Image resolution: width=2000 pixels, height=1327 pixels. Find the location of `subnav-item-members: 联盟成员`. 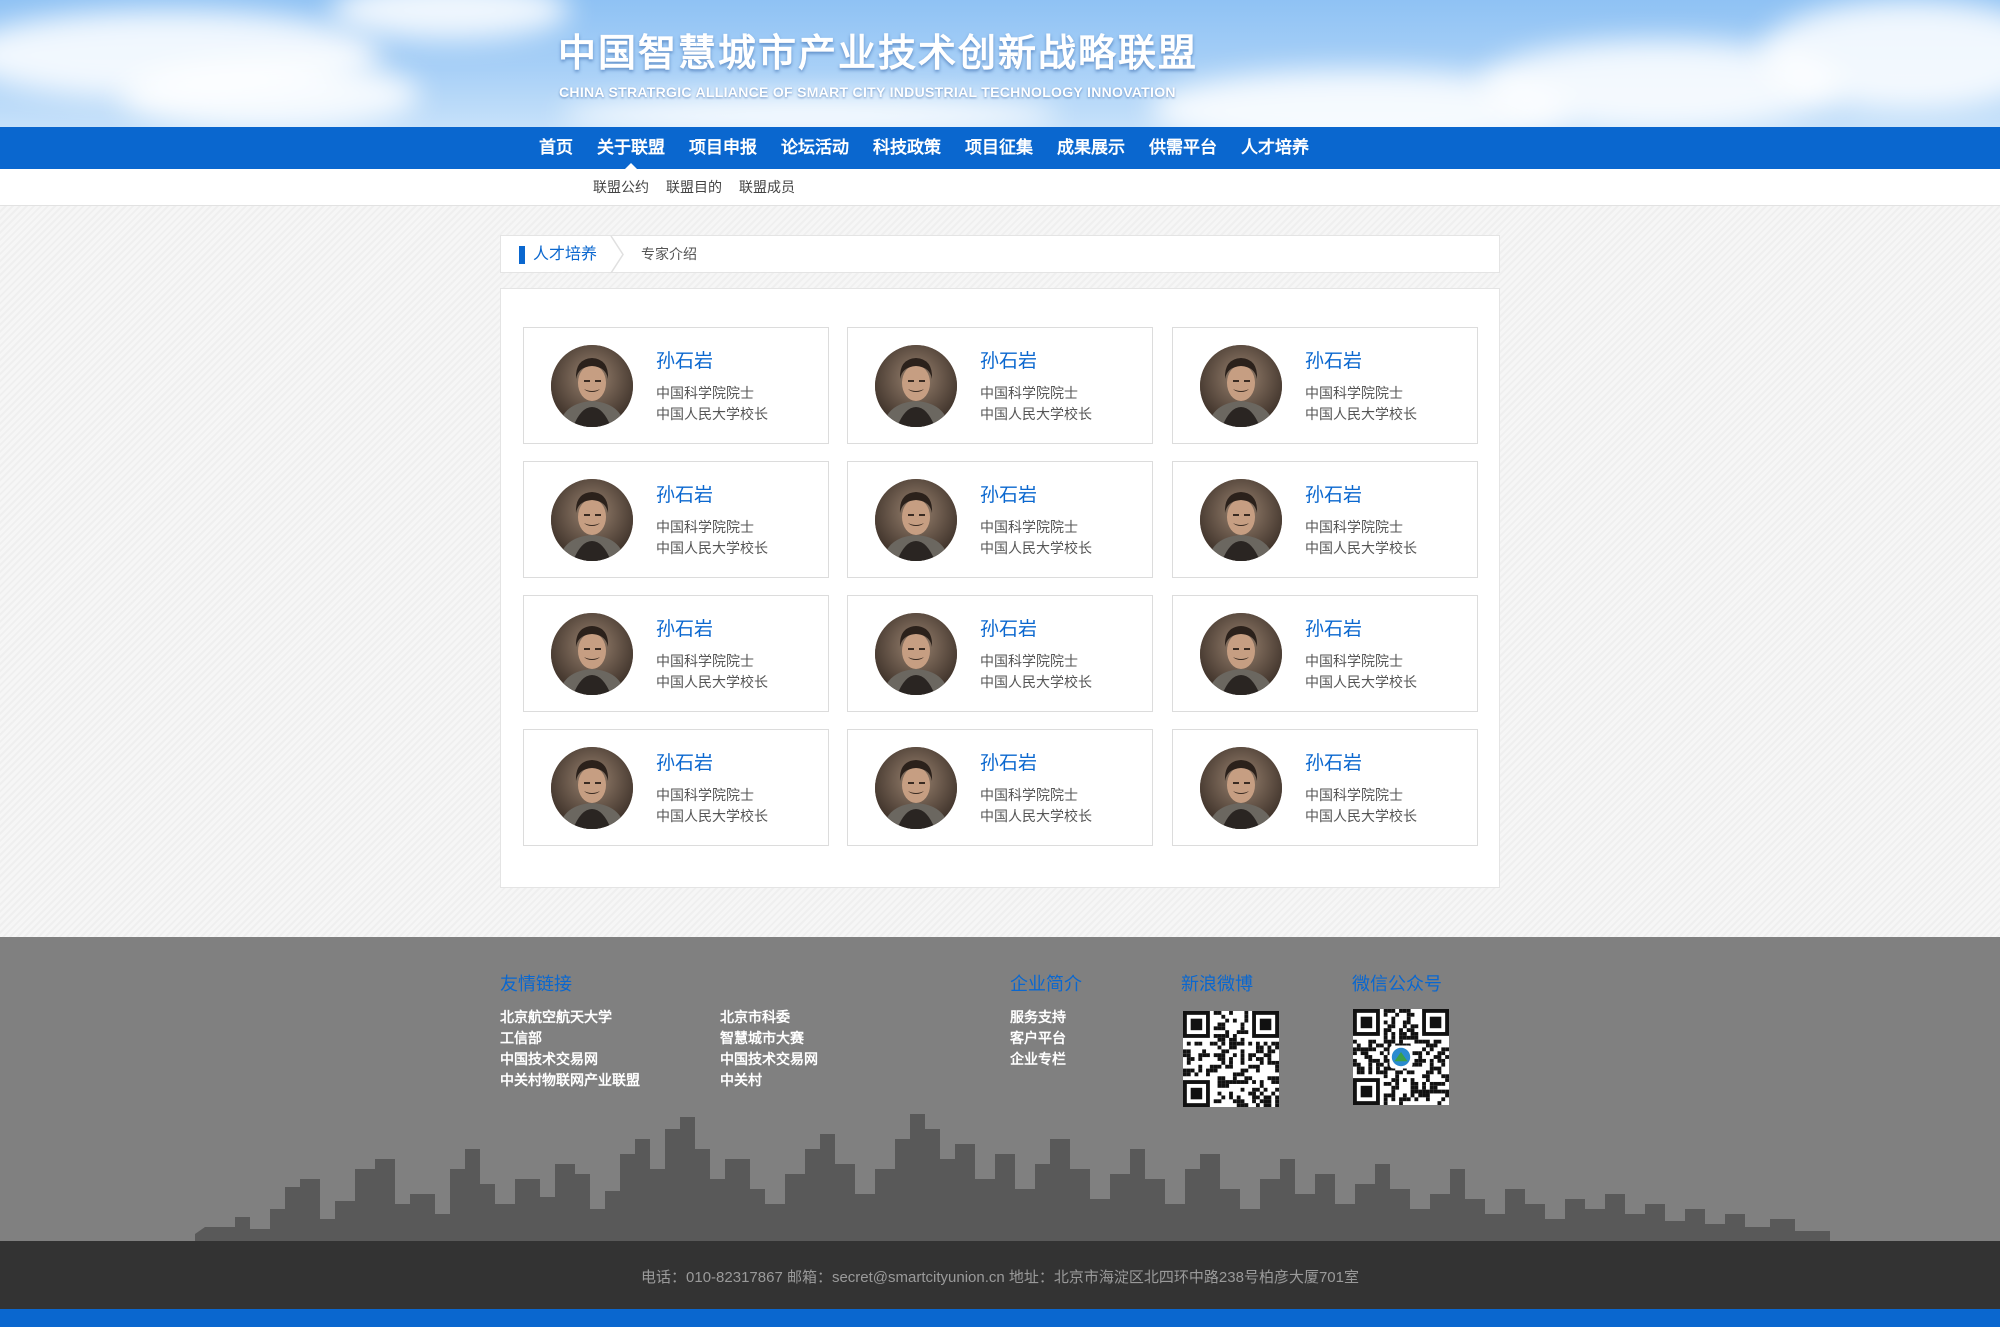

subnav-item-members: 联盟成员 is located at coordinates (767, 187).